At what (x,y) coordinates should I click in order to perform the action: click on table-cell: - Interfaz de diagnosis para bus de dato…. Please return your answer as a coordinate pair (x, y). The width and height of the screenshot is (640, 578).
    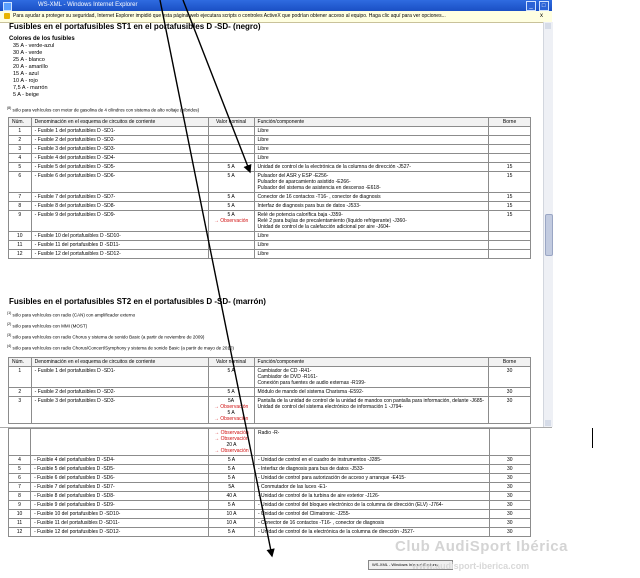
    Looking at the image, I should click on (371, 469).